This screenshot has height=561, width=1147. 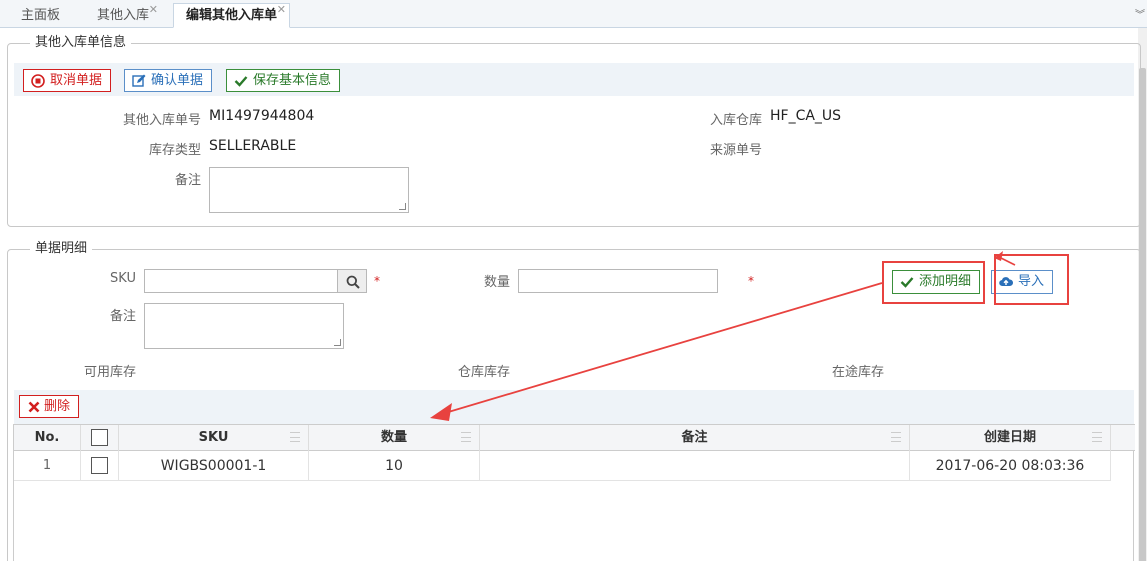 What do you see at coordinates (735, 150) in the screenshot?
I see `source-no-label: 来源单号` at bounding box center [735, 150].